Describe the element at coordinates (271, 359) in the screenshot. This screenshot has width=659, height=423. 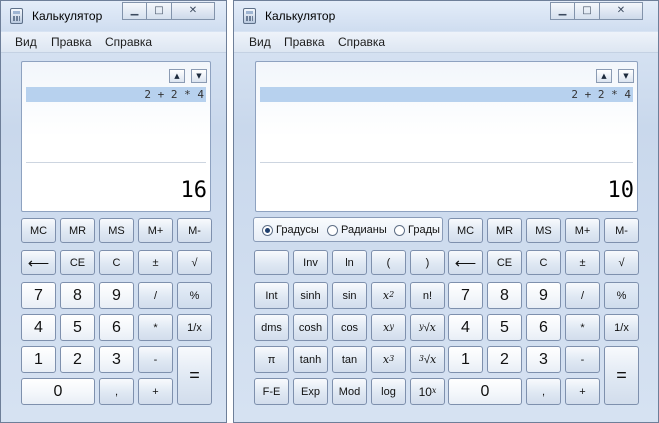
I see `pi-button: π` at that location.